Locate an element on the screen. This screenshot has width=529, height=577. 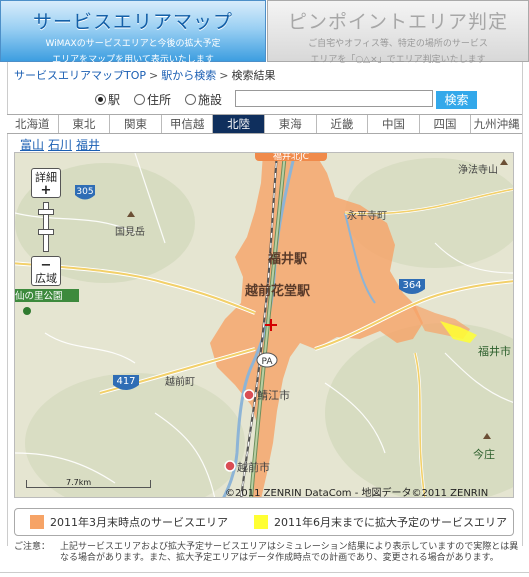
radio-facility-label: 施設 is located at coordinates (210, 99).